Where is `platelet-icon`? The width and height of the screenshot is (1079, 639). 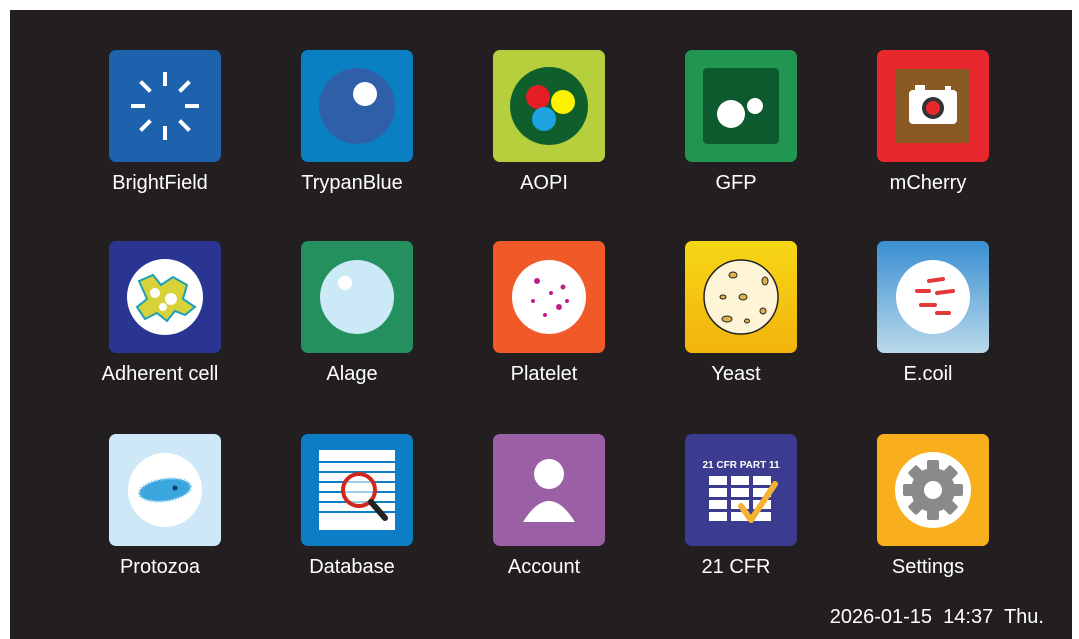 platelet-icon is located at coordinates (549, 297).